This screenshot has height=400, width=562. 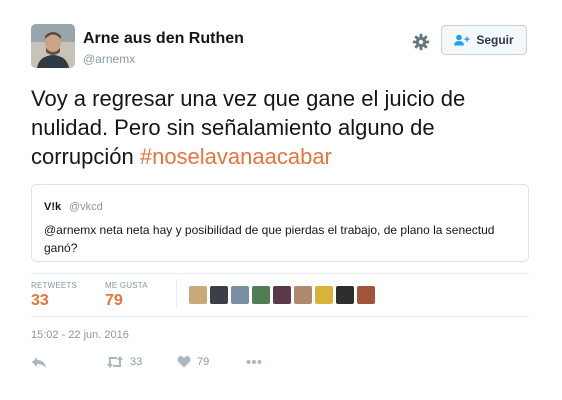 I want to click on tweet-timestamp: 15:02 - 22 jun. 2016, so click(x=80, y=335).